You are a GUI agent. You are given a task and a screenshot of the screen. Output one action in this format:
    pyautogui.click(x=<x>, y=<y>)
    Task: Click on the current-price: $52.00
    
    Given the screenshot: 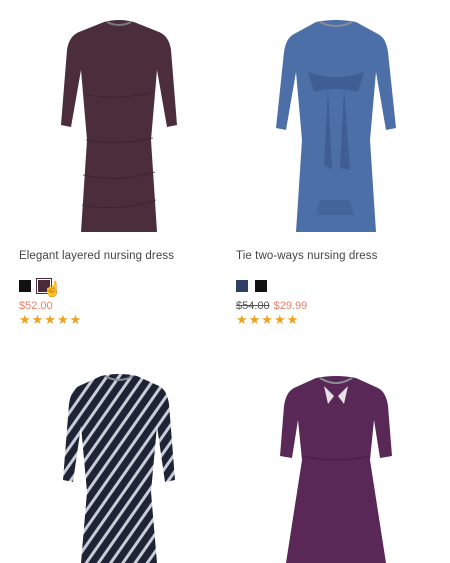 What is the action you would take?
    pyautogui.click(x=36, y=306)
    